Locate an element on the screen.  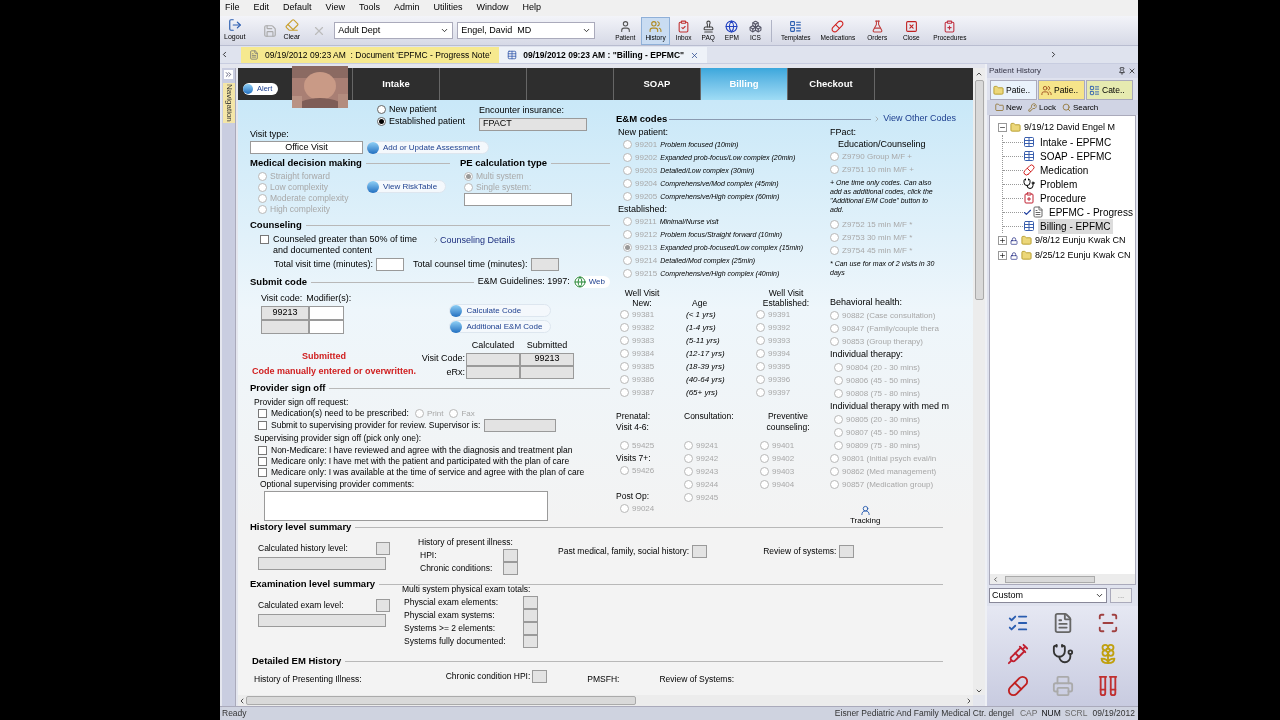
document-tab: 09/19/2012 09:23 AM : "Billing - EPFMC" is located at coordinates (603, 55).